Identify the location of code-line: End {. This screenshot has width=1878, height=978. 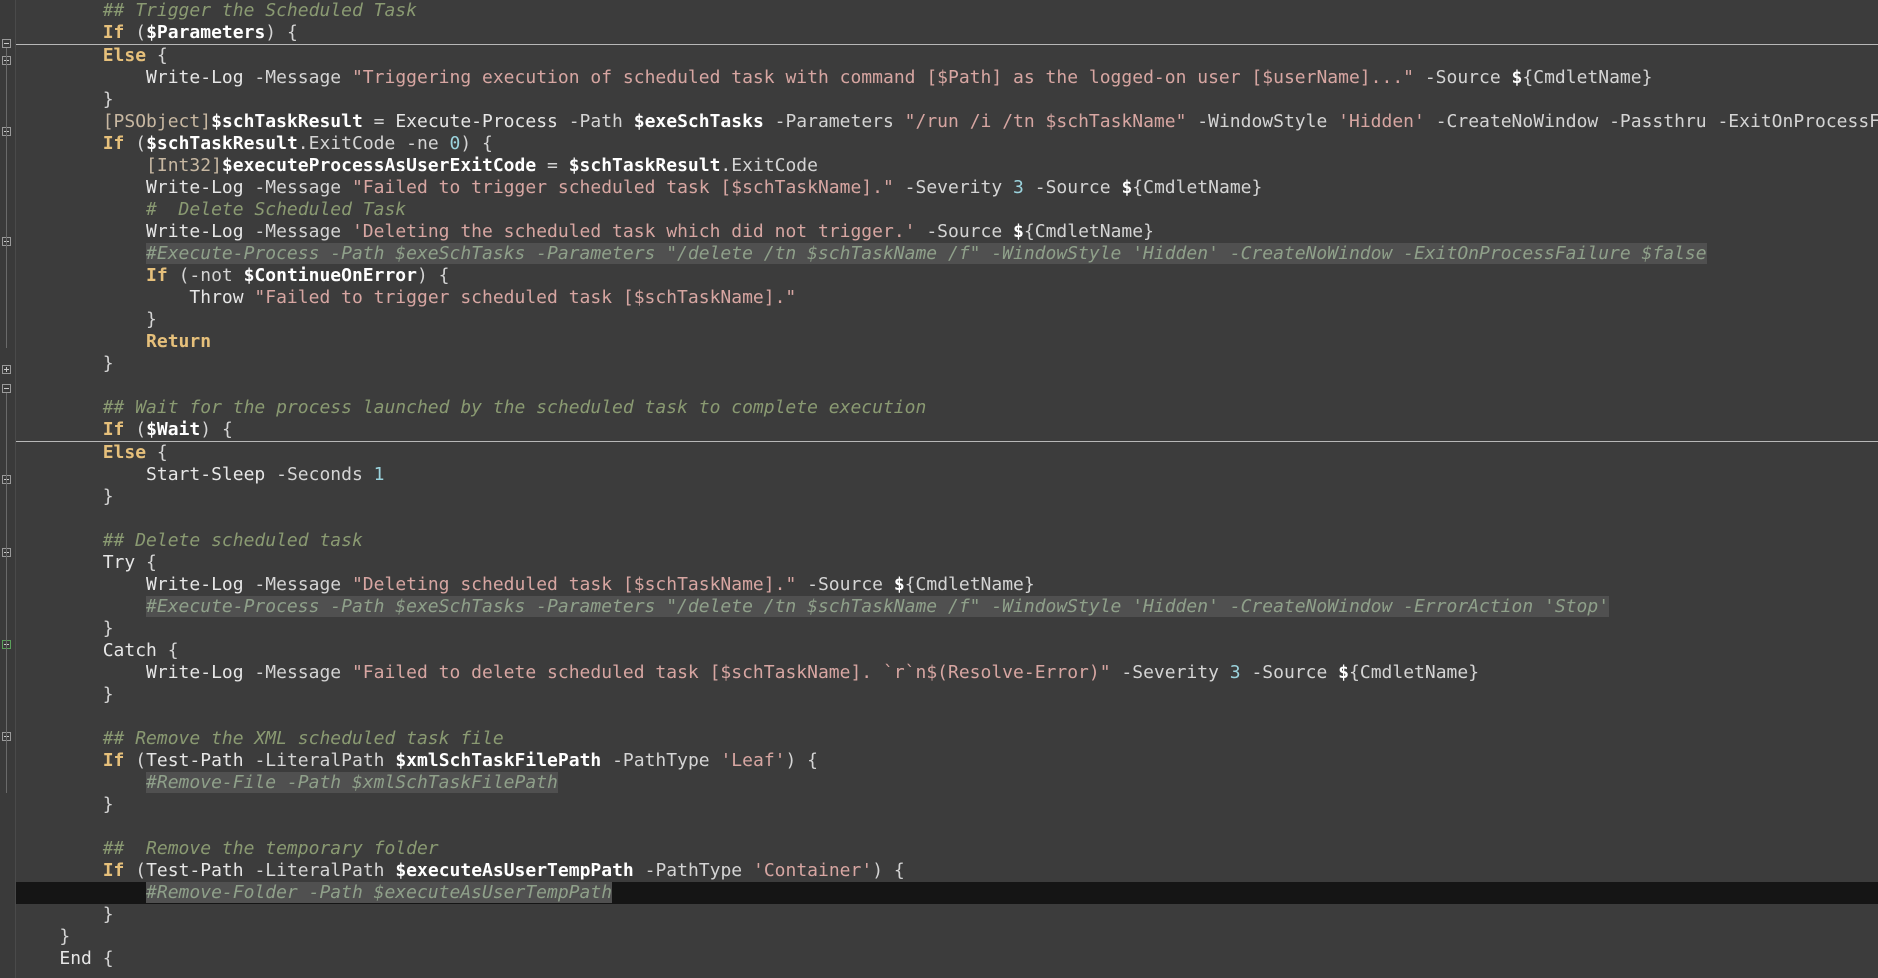
(947, 959).